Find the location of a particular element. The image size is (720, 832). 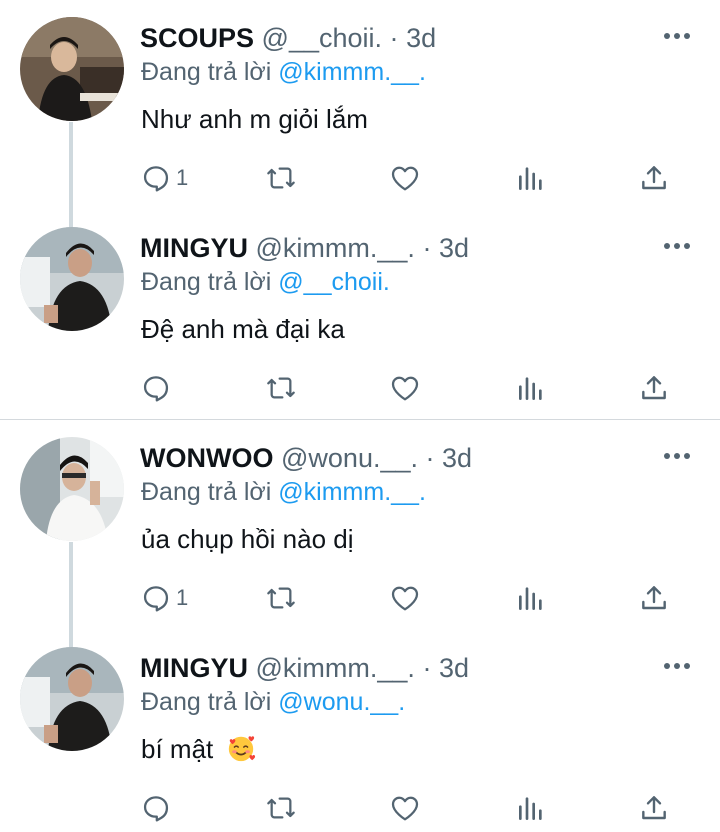

replying-to: Đang trả lời @__choii. is located at coordinates (265, 282).